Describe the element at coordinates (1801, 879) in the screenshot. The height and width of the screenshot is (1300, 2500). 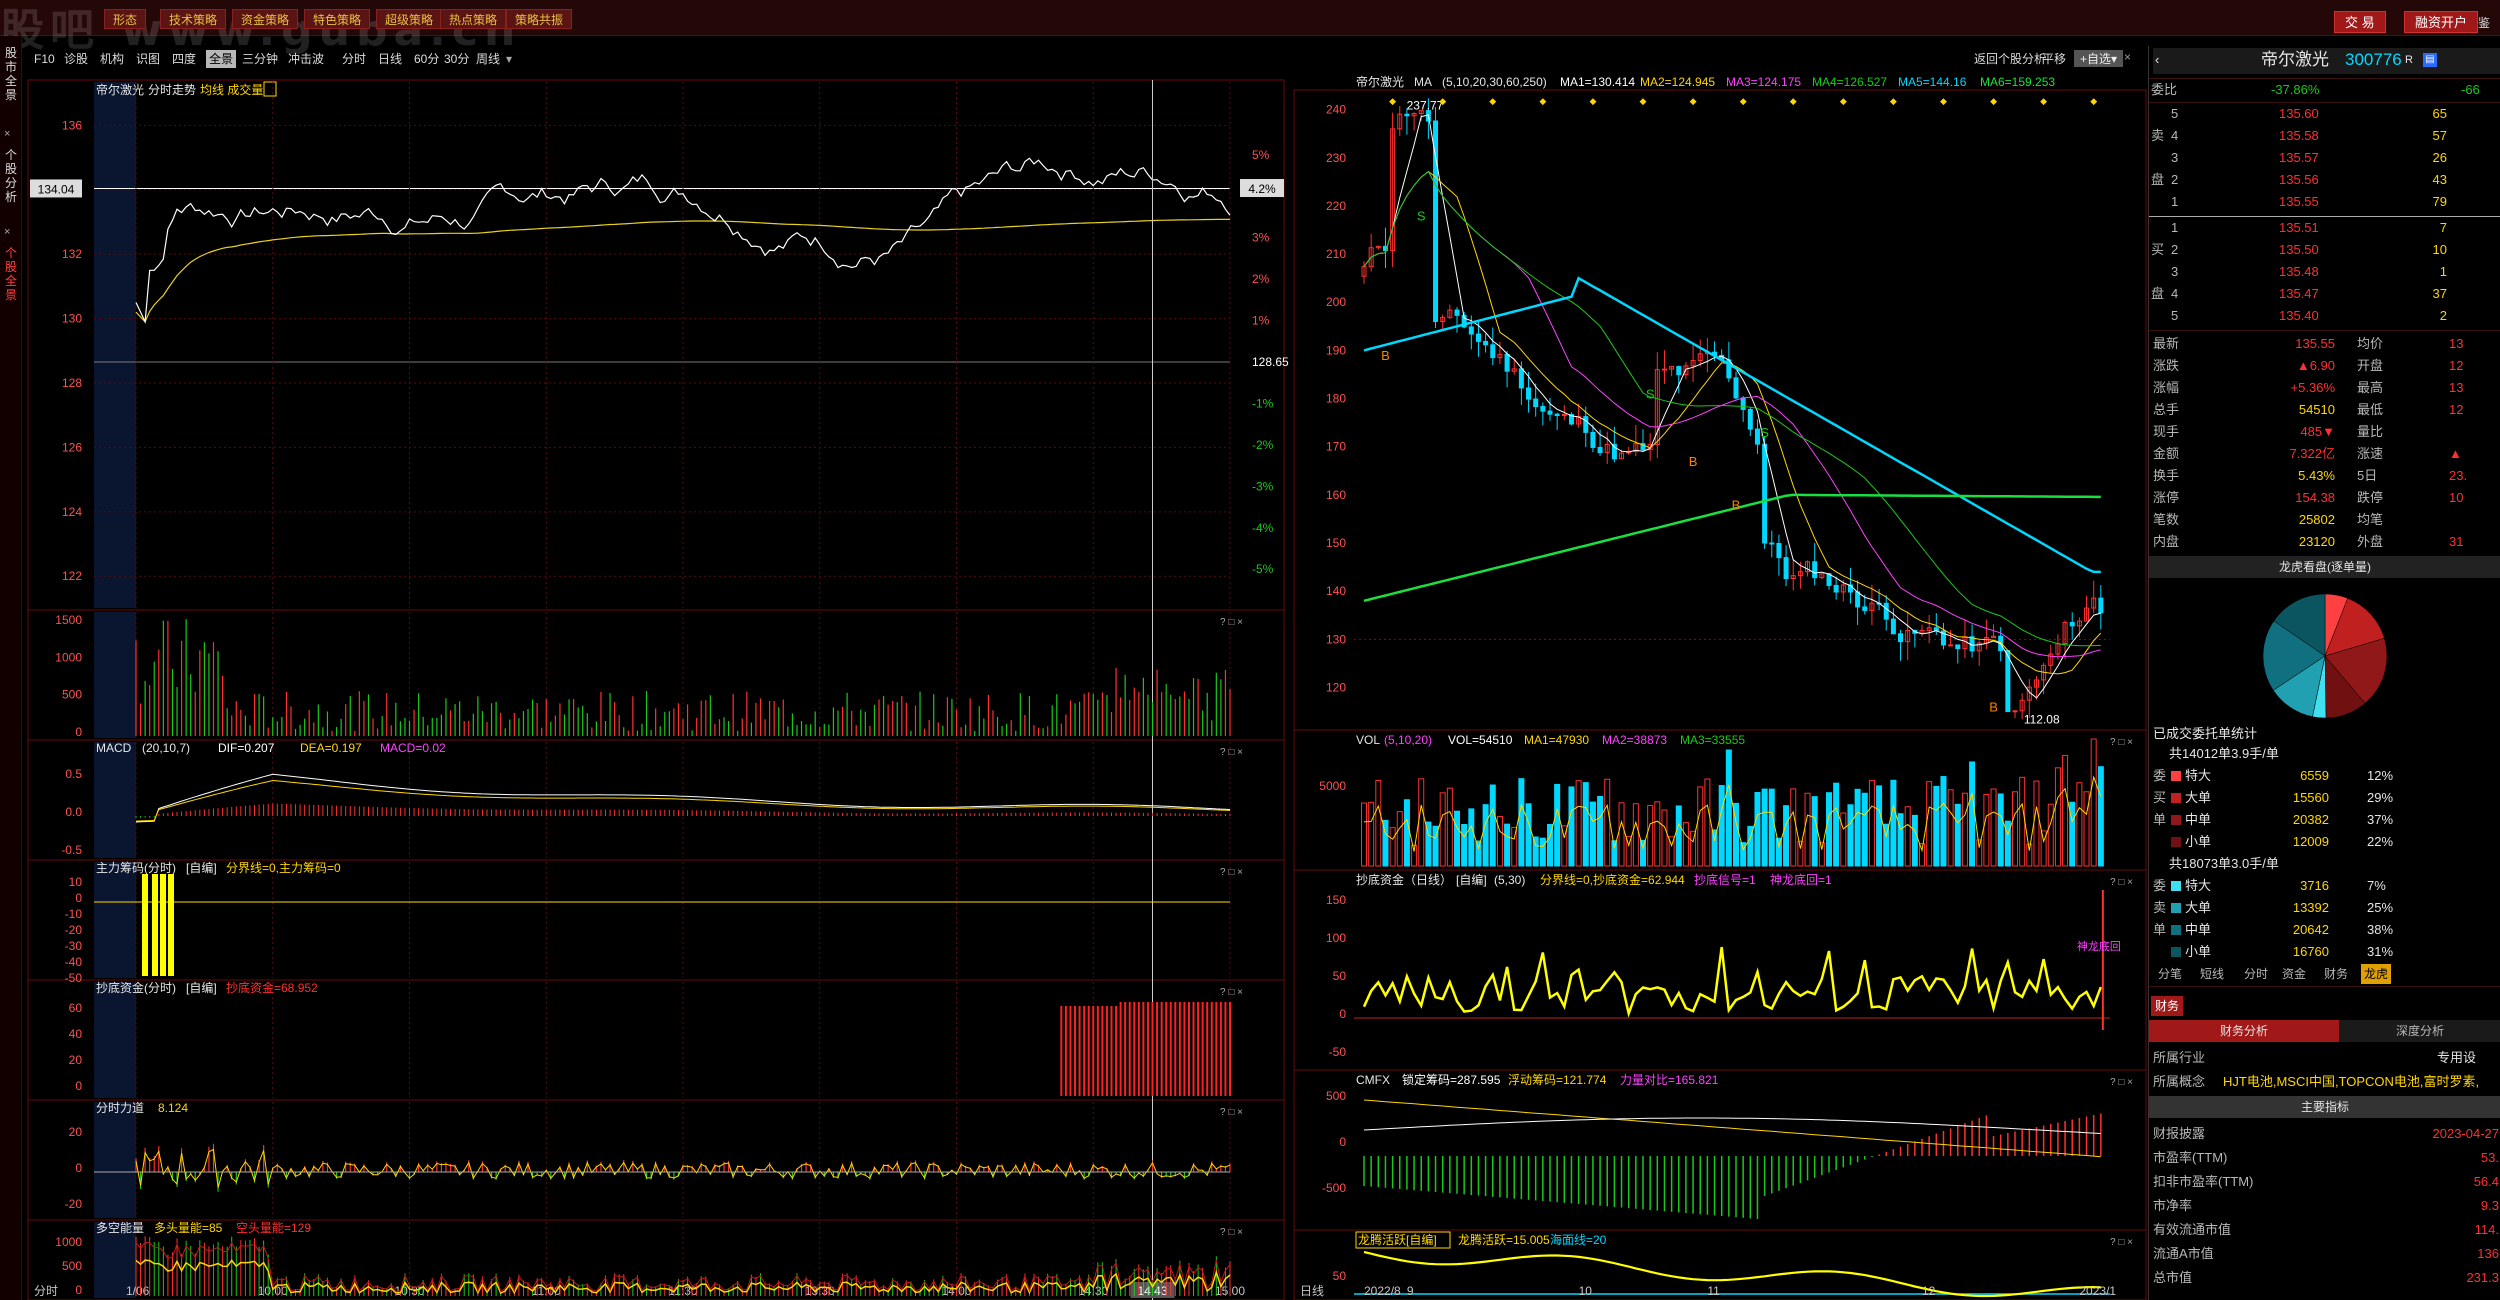
I see `kline-cd-bottom: 神龙底回=1` at that location.